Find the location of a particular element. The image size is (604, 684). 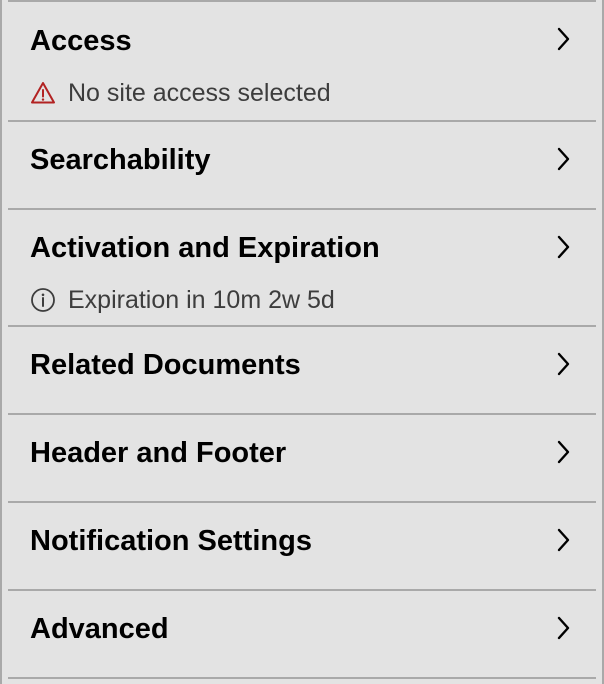

access-status: No site access selected is located at coordinates (180, 93).